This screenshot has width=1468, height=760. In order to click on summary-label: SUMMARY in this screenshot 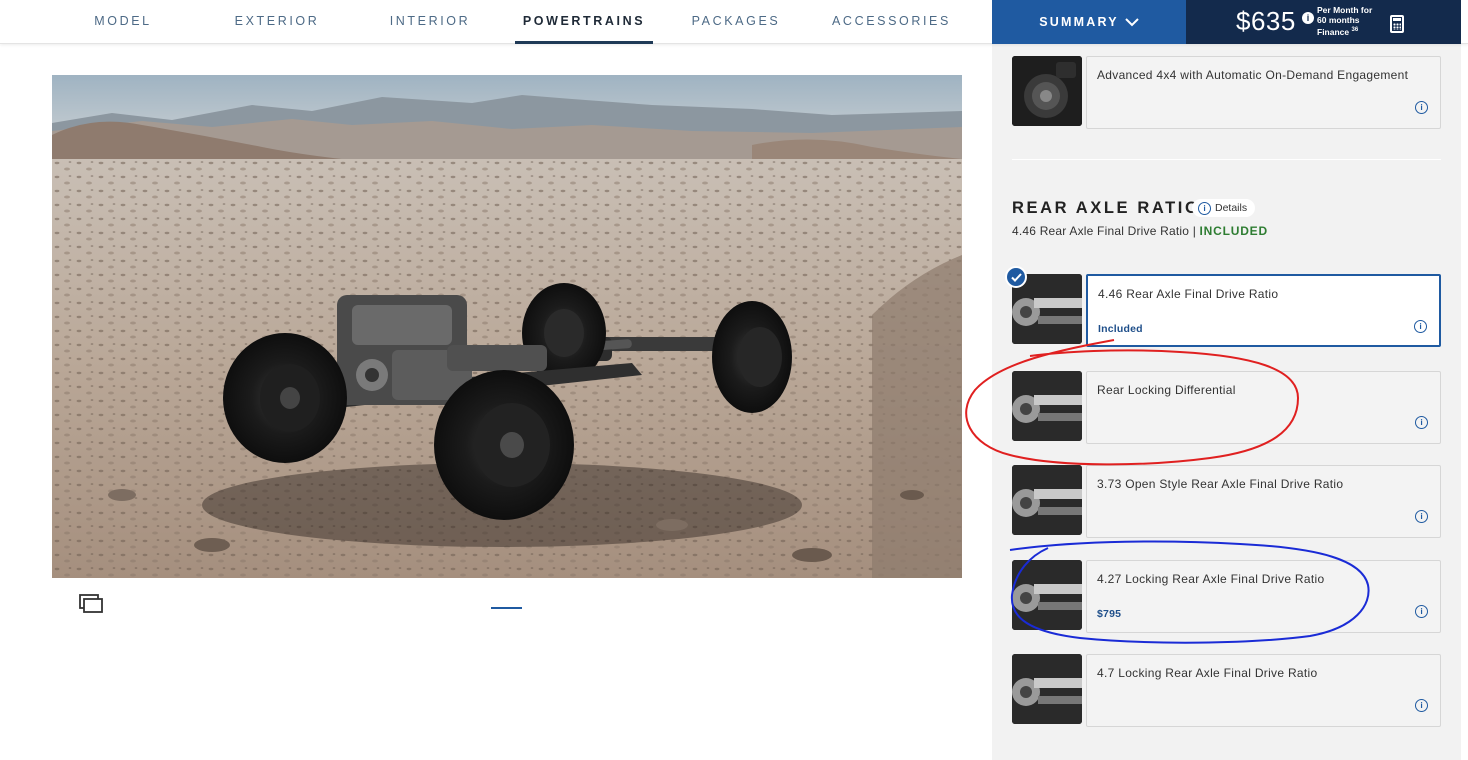, I will do `click(1079, 22)`.